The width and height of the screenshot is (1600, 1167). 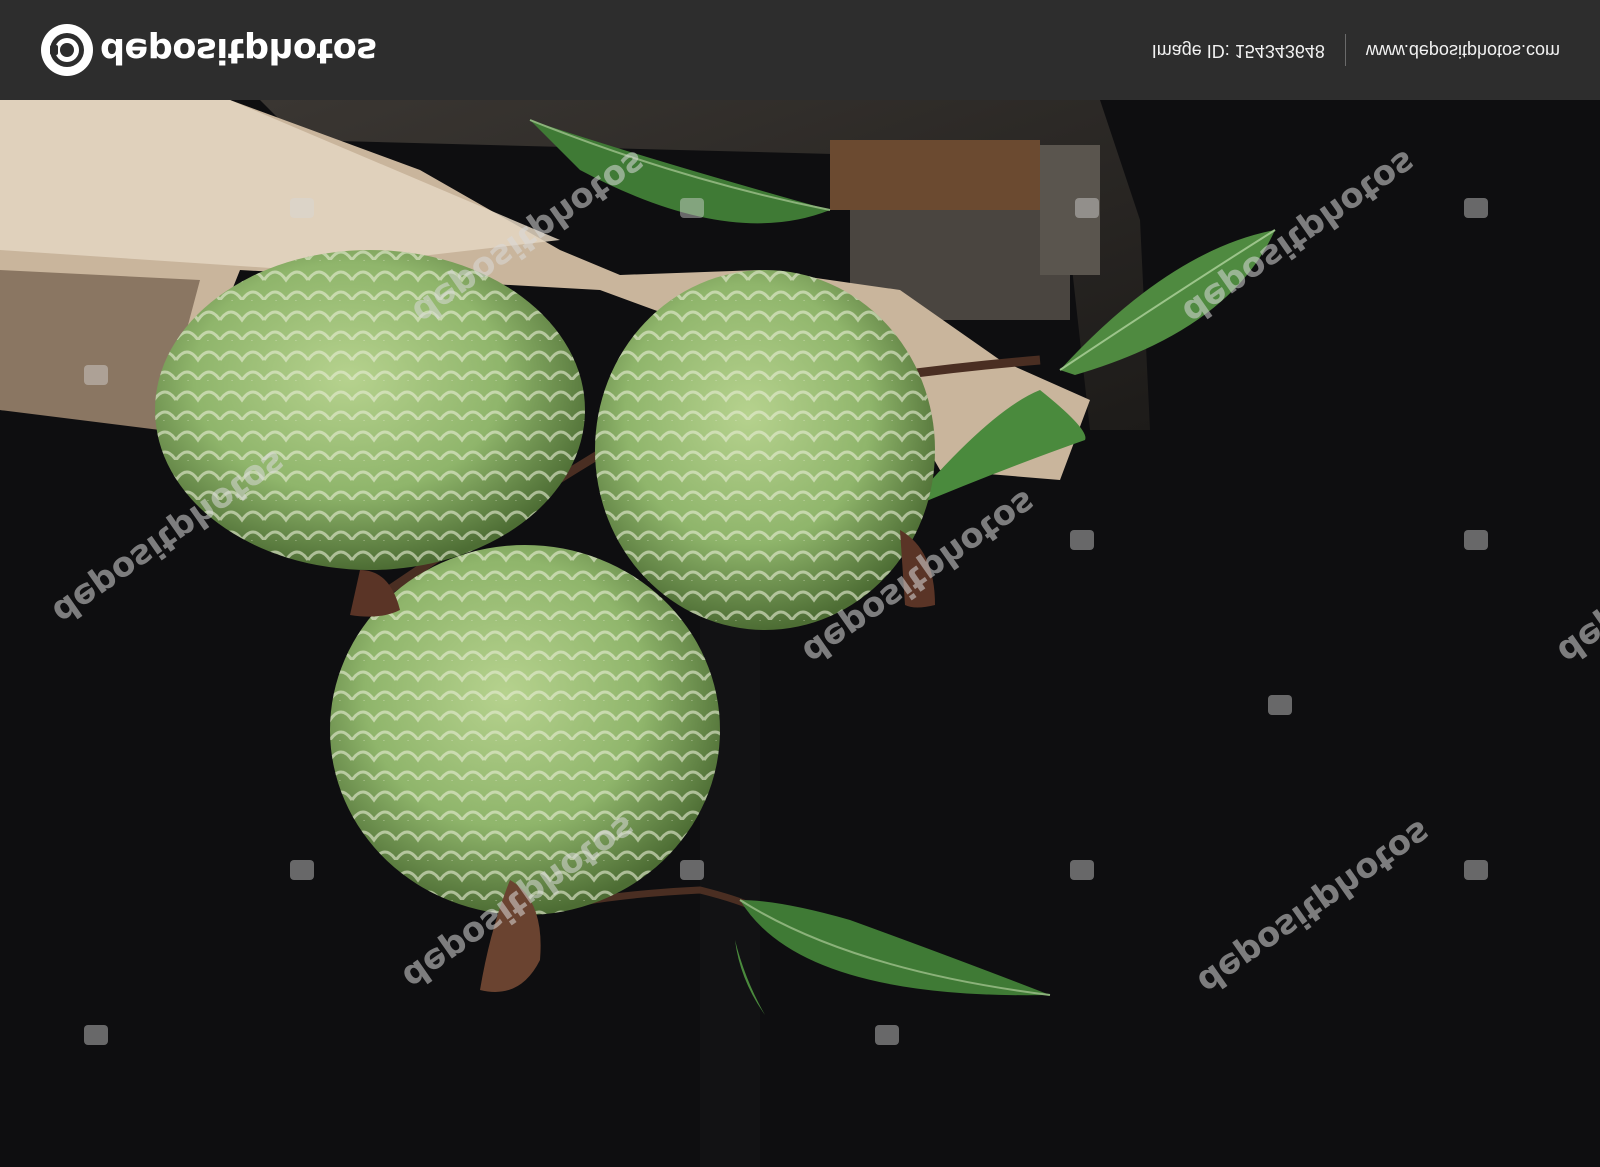 What do you see at coordinates (1463, 50) in the screenshot?
I see `site-url: www.depositphotos.com` at bounding box center [1463, 50].